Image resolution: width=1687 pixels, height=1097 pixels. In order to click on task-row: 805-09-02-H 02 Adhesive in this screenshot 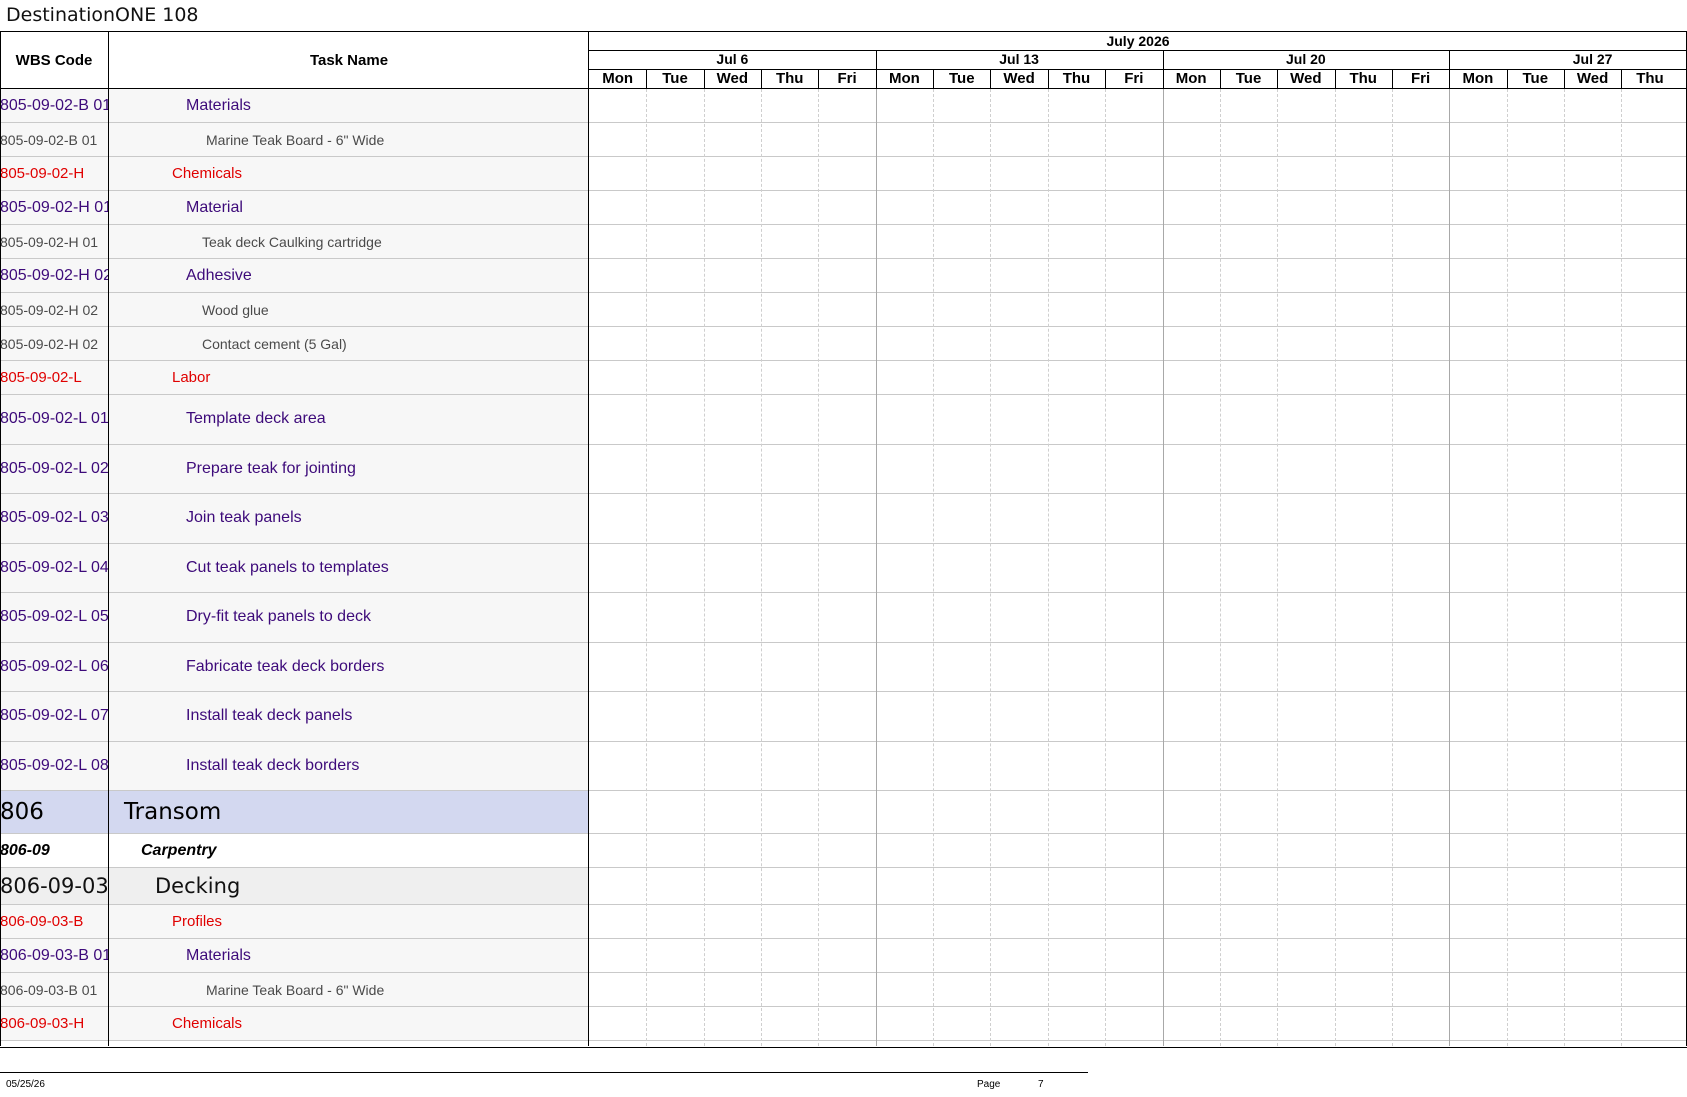, I will do `click(294, 276)`.